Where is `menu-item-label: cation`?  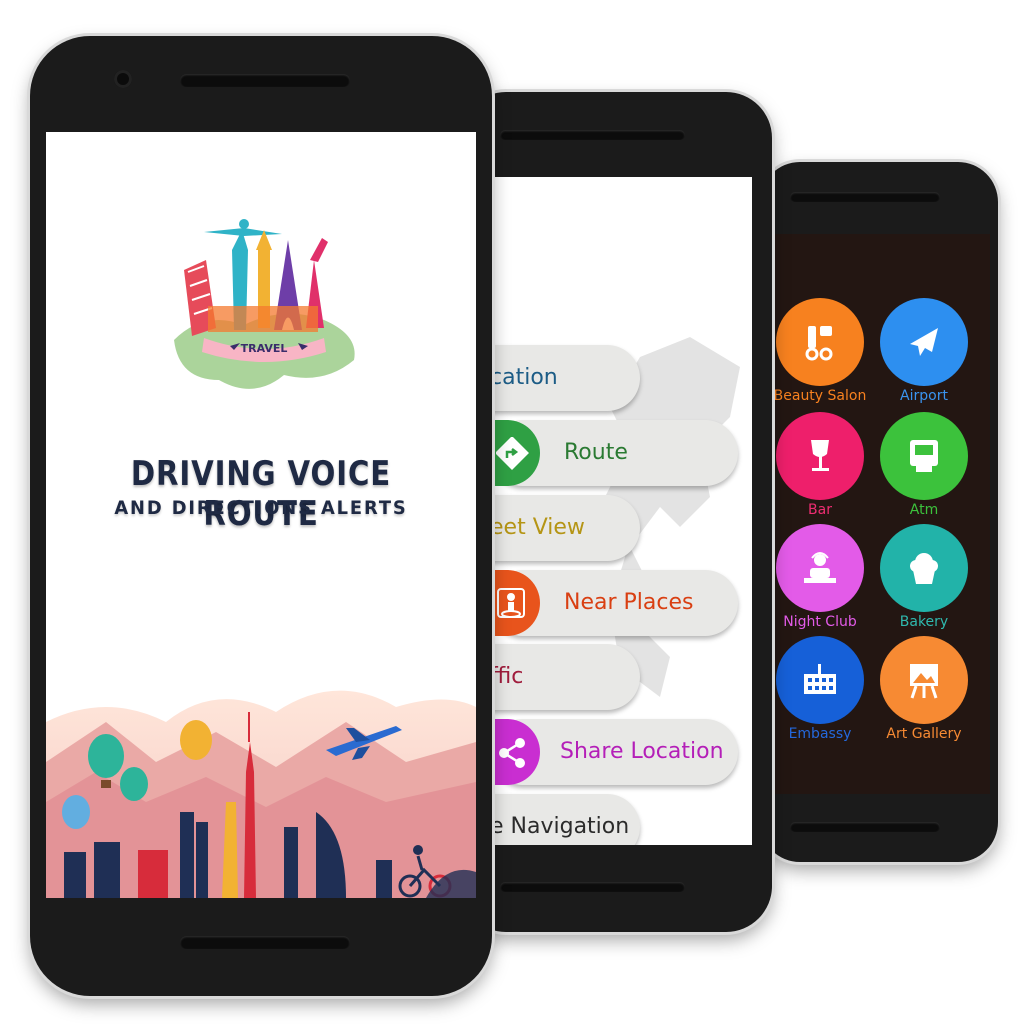
menu-item-label: cation is located at coordinates (524, 377).